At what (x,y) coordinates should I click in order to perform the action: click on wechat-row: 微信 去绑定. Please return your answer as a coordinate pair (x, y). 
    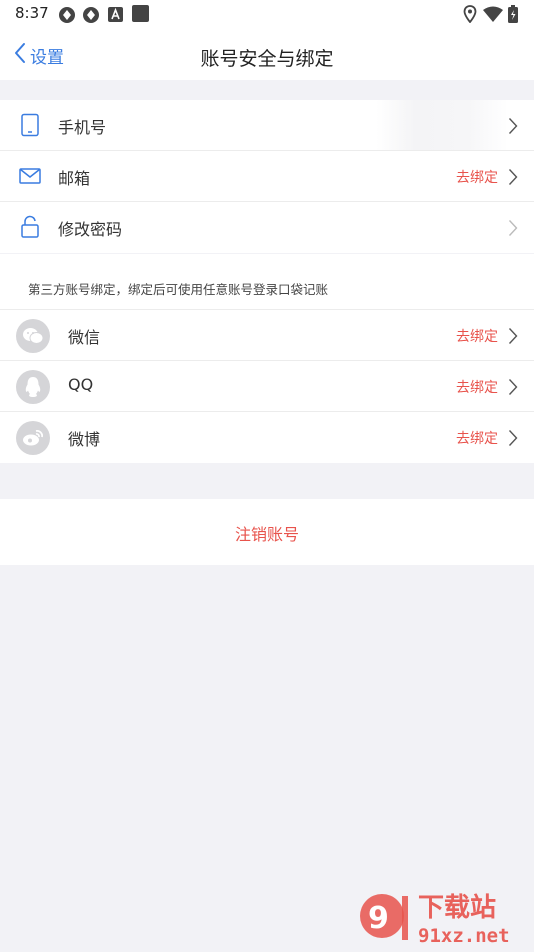
    Looking at the image, I should click on (267, 335).